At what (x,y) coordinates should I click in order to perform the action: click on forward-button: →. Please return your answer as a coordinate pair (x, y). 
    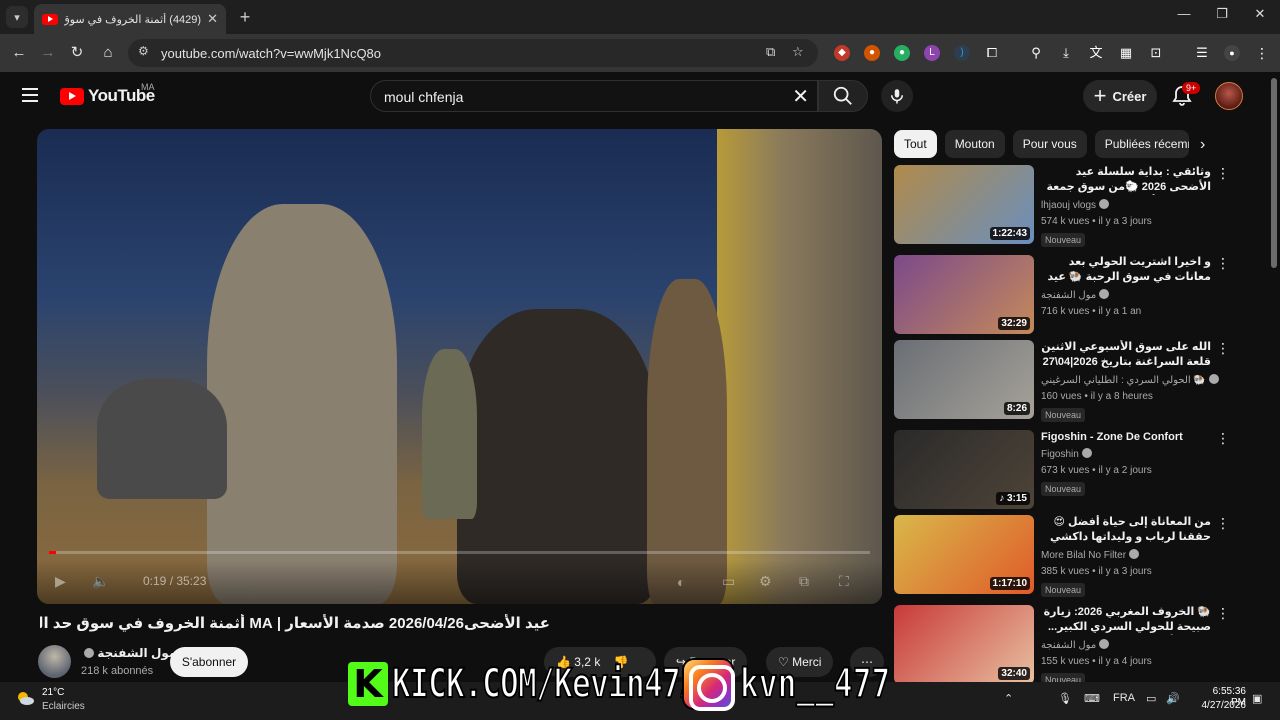
    Looking at the image, I should click on (48, 53).